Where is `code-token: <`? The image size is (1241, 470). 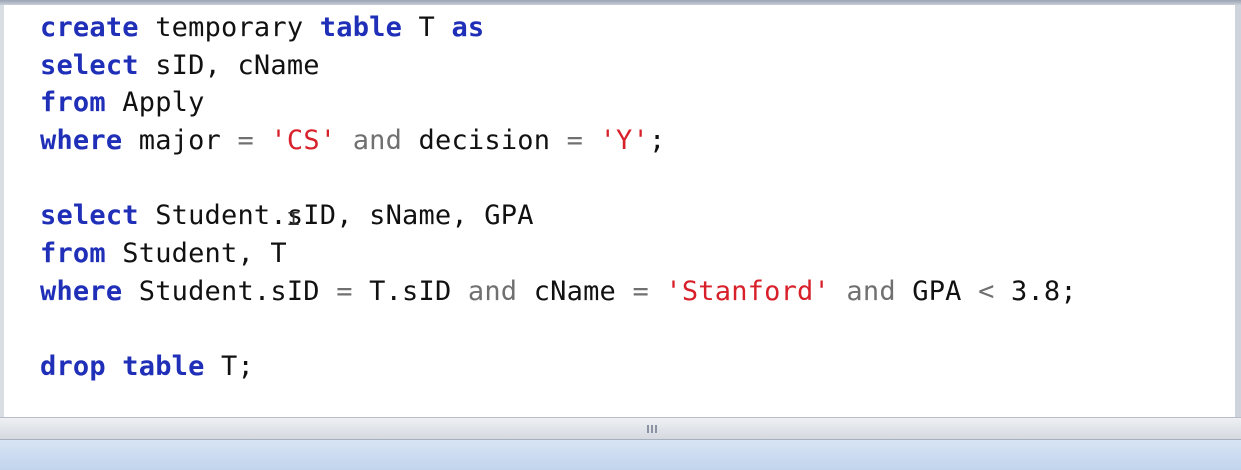 code-token: < is located at coordinates (986, 291).